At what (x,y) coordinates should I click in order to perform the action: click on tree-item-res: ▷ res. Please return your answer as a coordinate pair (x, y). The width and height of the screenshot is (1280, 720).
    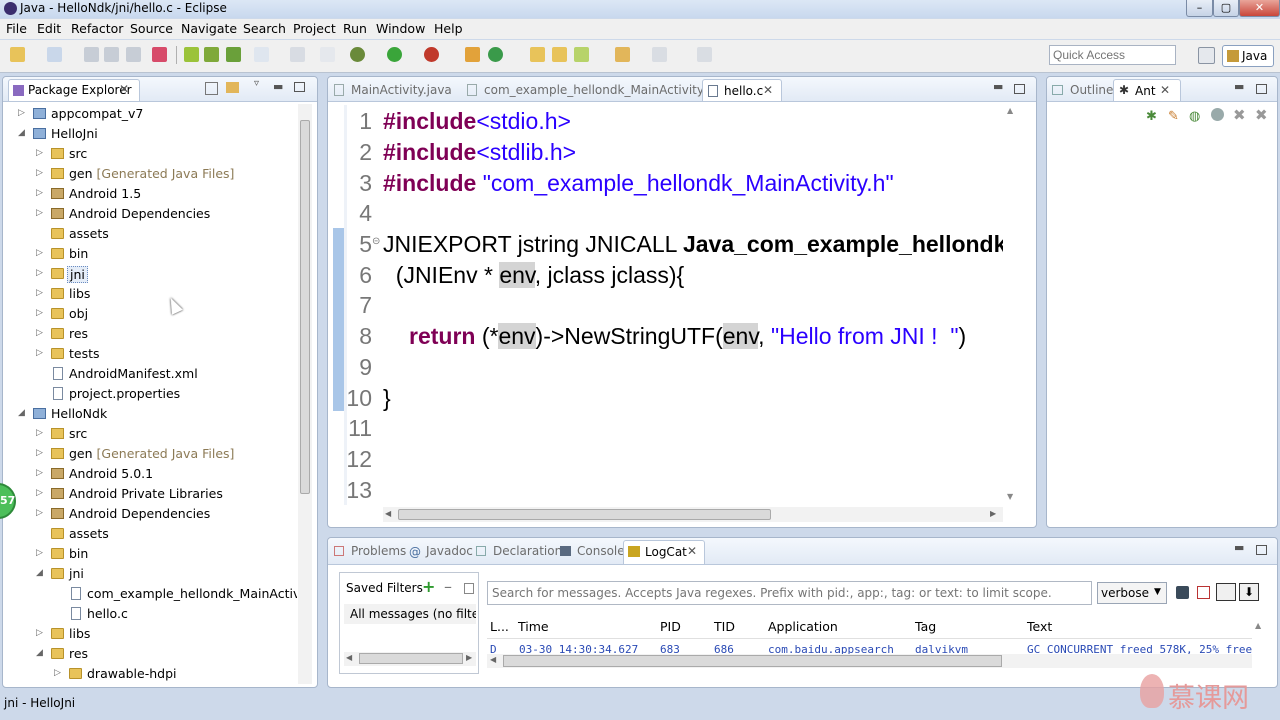
    Looking at the image, I should click on (150, 334).